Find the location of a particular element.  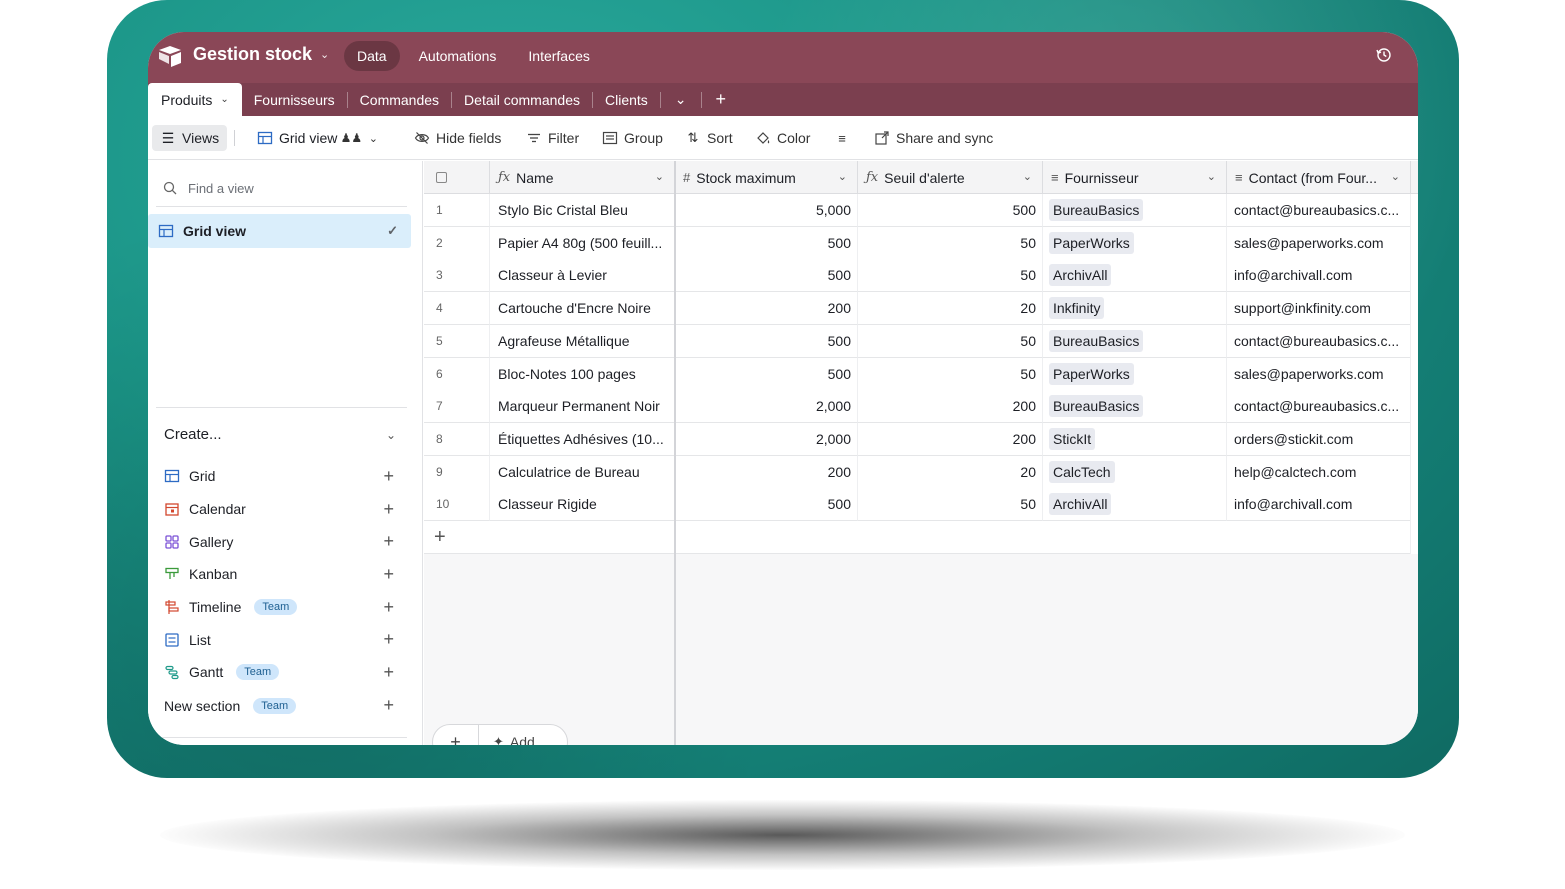

grid-view-button: Grid view ♟♟ ⌄ is located at coordinates (319, 138).